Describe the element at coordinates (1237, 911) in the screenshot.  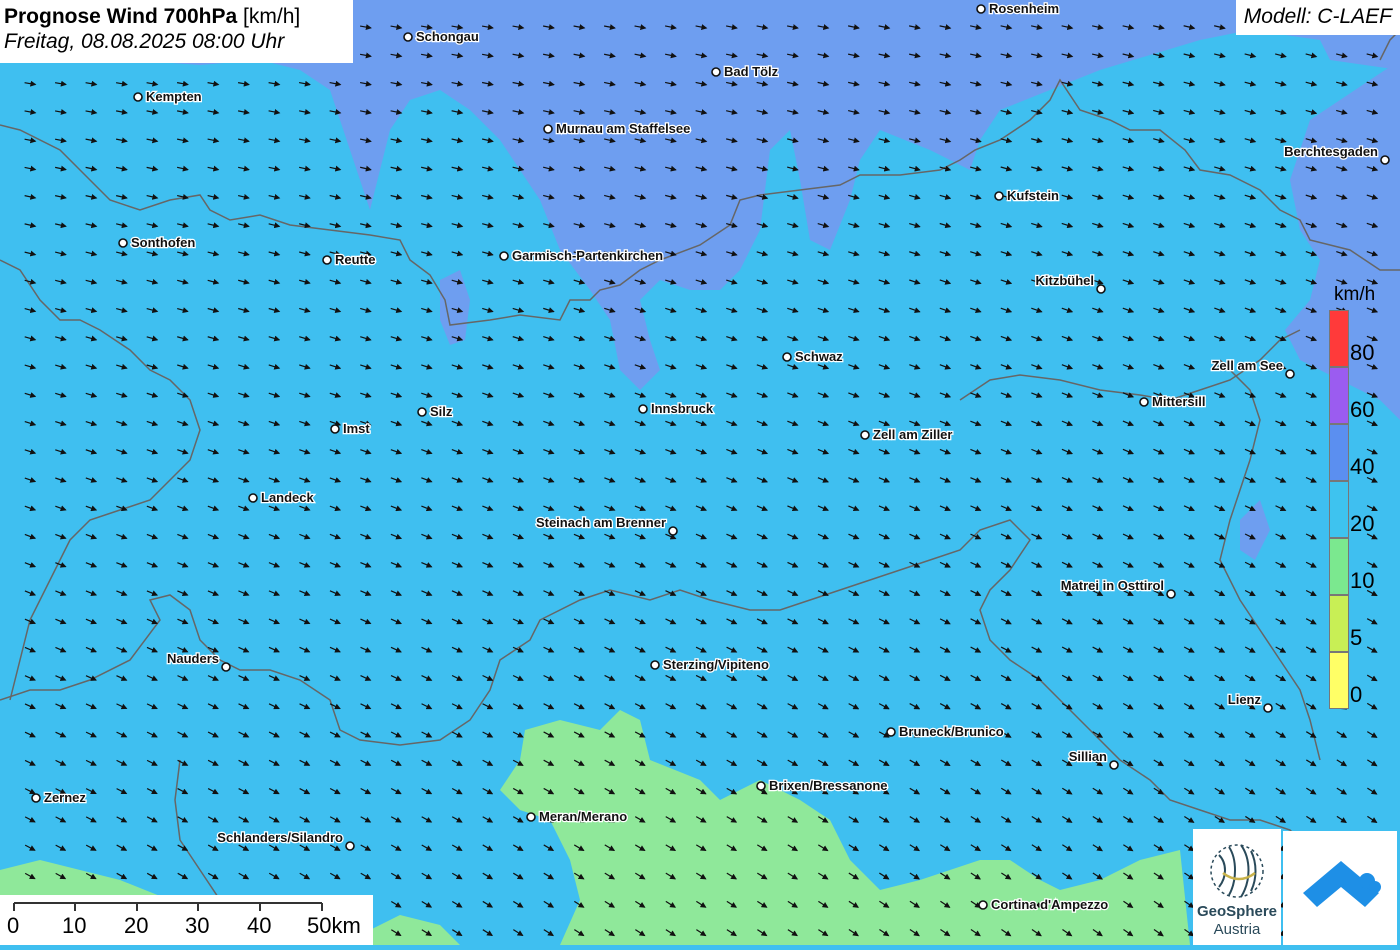
I see `geosphere-logo-text: GeoSphere` at that location.